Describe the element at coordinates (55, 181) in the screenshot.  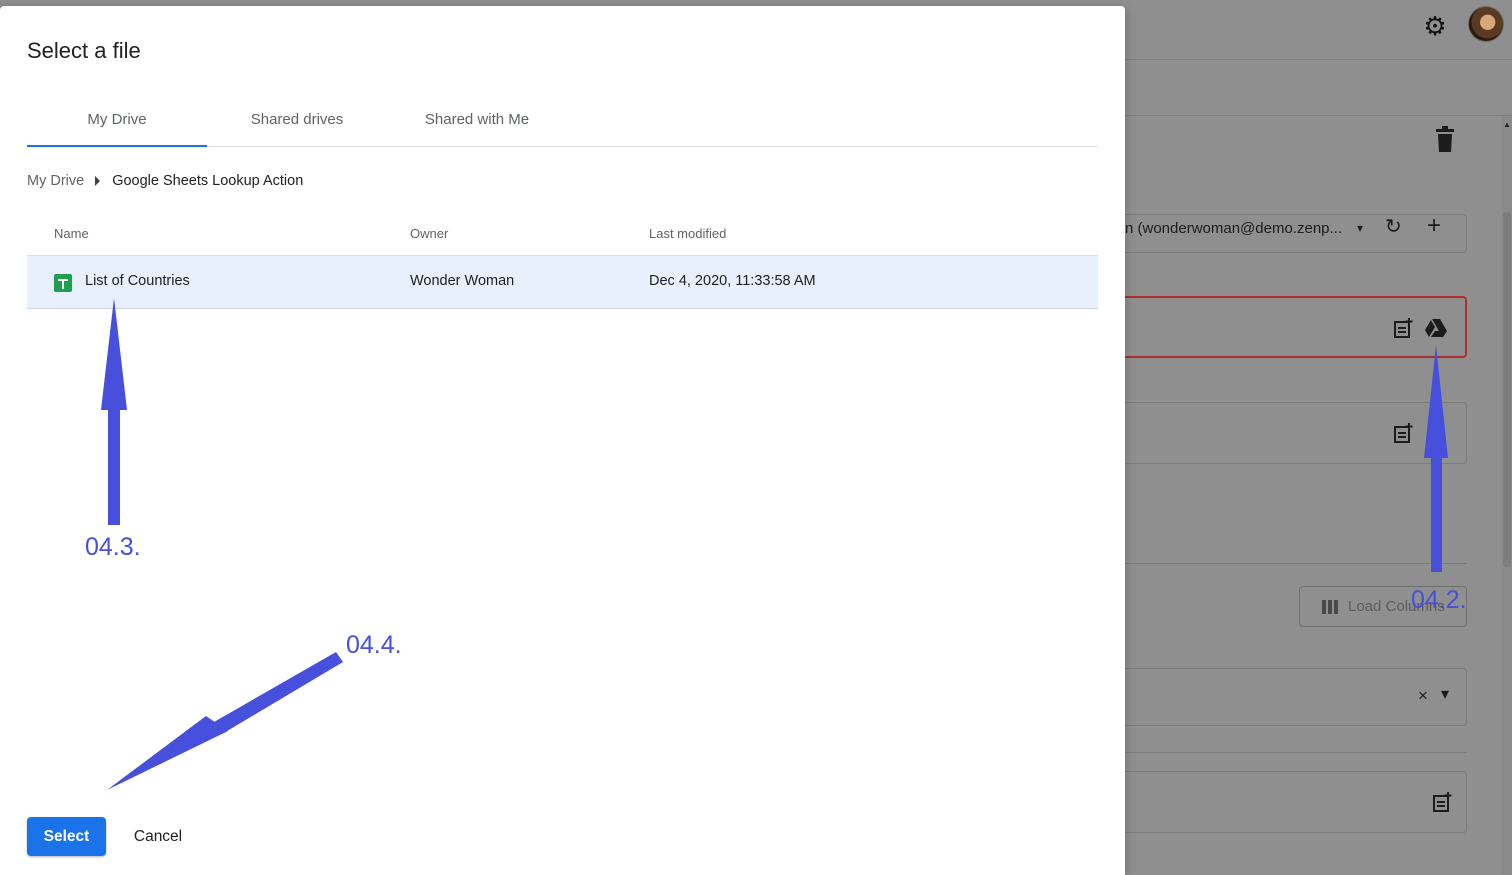
I see `breadcrumb-root: My Drive` at that location.